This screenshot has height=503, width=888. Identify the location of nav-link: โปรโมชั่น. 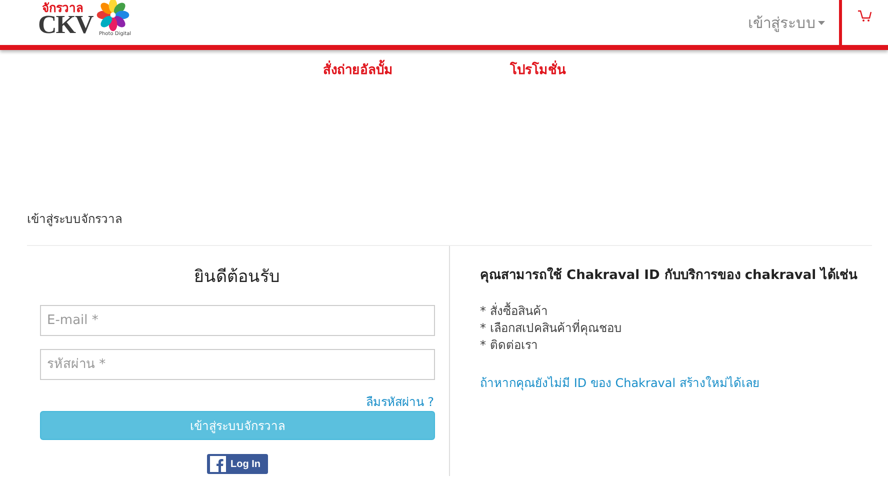
(538, 68).